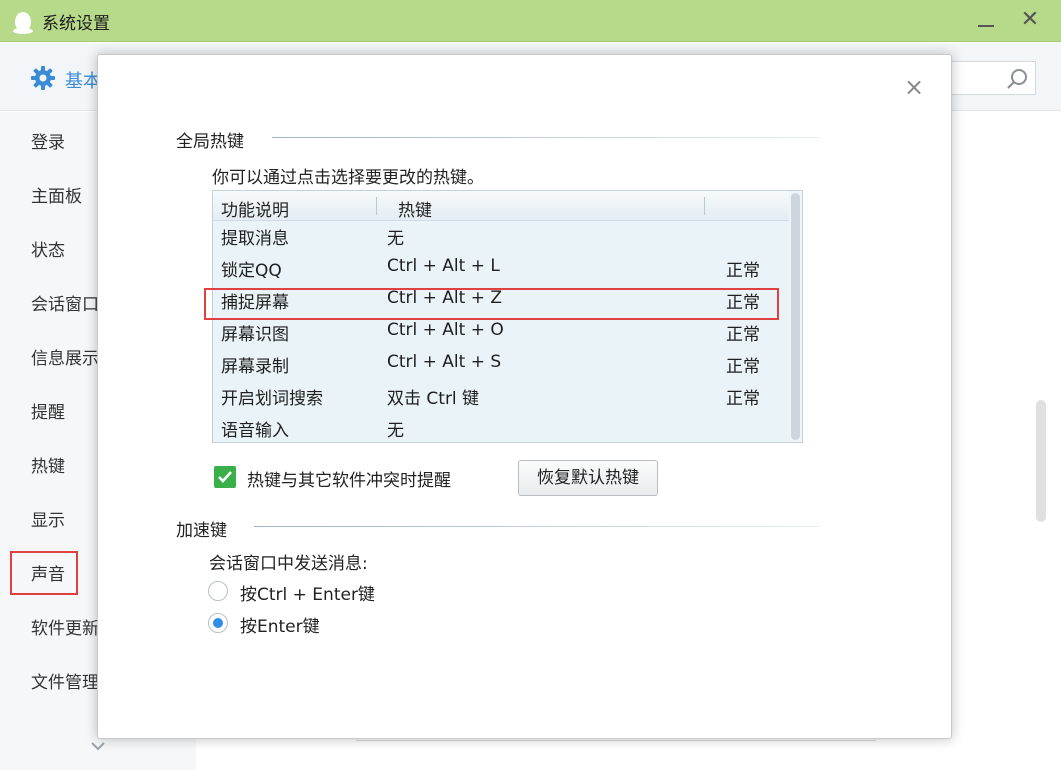 This screenshot has height=770, width=1061. Describe the element at coordinates (48, 572) in the screenshot. I see `sidebar-item-sound: 声音` at that location.